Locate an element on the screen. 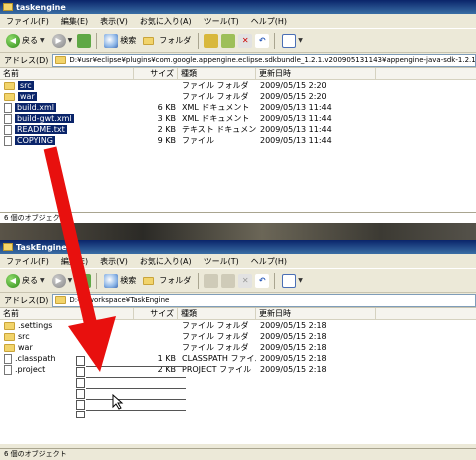  title-bar: TaskEngine is located at coordinates (238, 247).